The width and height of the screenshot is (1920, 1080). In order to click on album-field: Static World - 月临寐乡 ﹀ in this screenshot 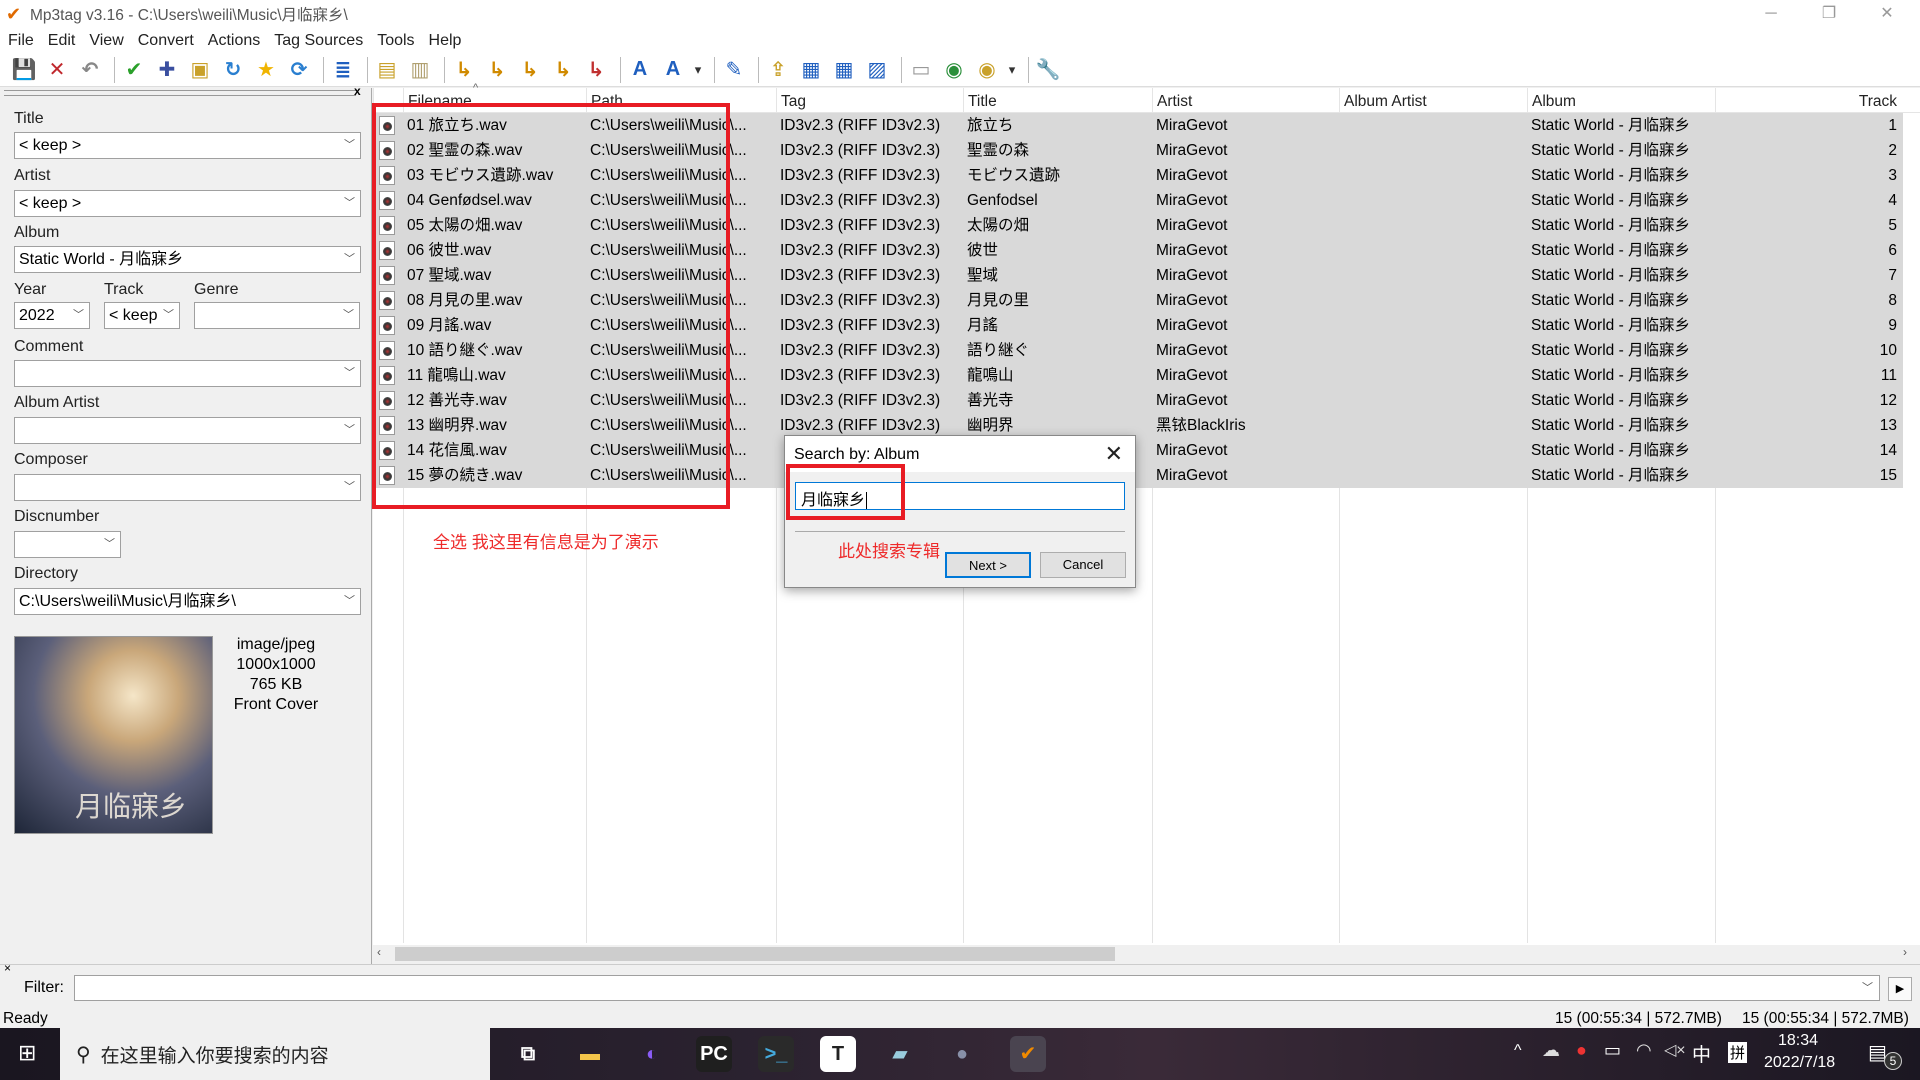, I will do `click(187, 259)`.